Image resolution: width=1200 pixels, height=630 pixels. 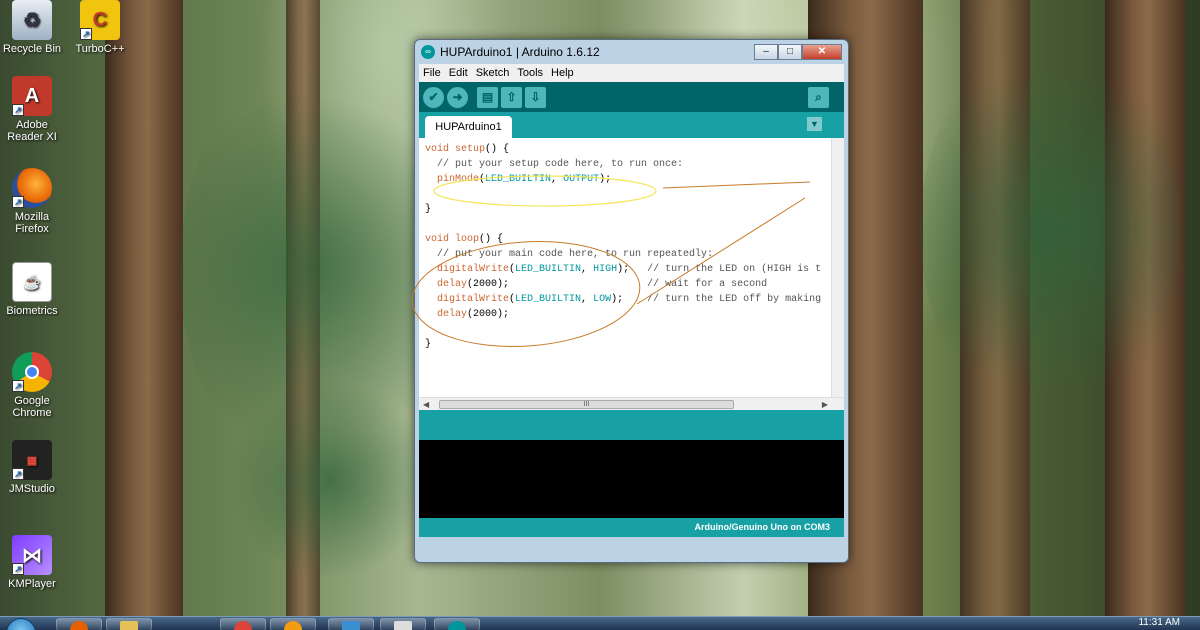 What do you see at coordinates (458, 73) in the screenshot?
I see `menu-edit: Edit` at bounding box center [458, 73].